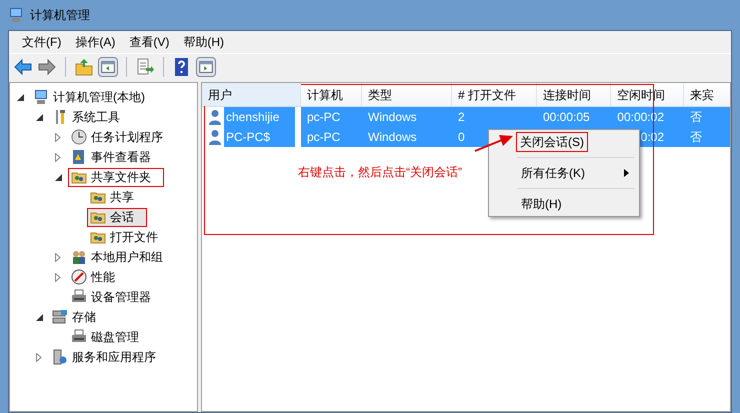 This screenshot has height=413, width=740. What do you see at coordinates (461, 137) in the screenshot?
I see `table-cell-text: 0` at bounding box center [461, 137].